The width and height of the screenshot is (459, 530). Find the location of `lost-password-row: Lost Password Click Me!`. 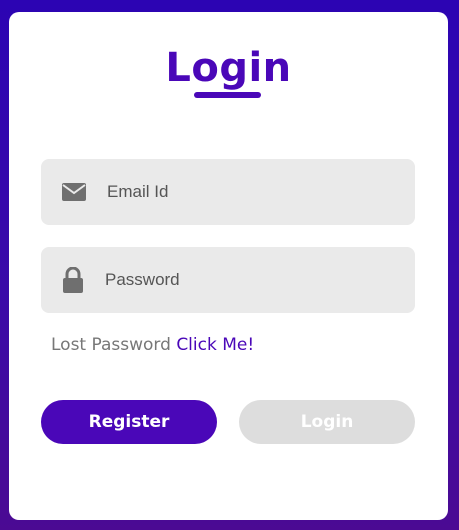

lost-password-row: Lost Password Click Me! is located at coordinates (152, 345).